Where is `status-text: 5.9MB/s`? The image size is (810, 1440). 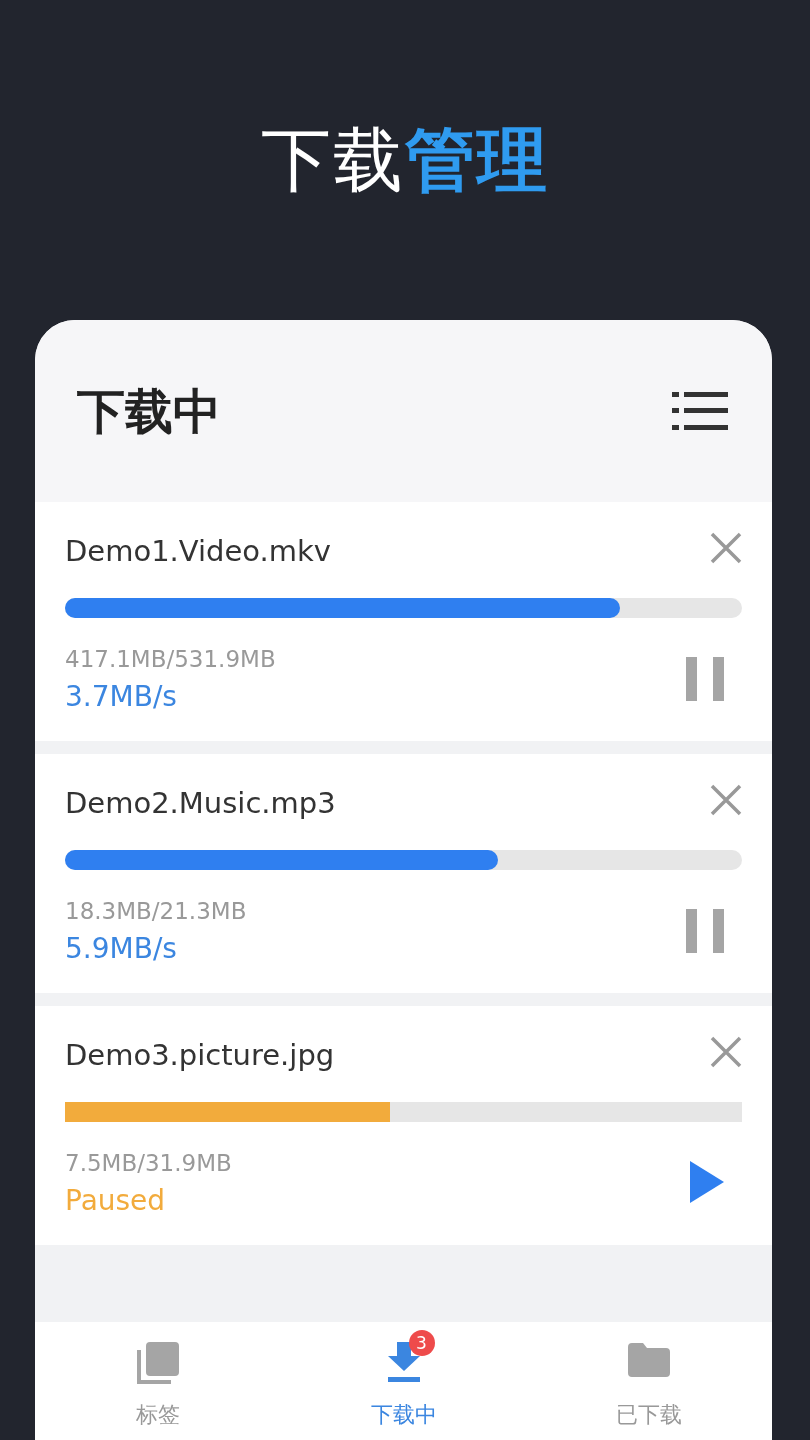 status-text: 5.9MB/s is located at coordinates (121, 949).